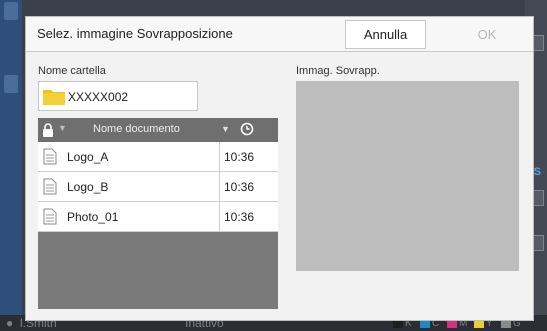 This screenshot has height=331, width=547. Describe the element at coordinates (537, 172) in the screenshot. I see `side-letter-icon: S` at that location.